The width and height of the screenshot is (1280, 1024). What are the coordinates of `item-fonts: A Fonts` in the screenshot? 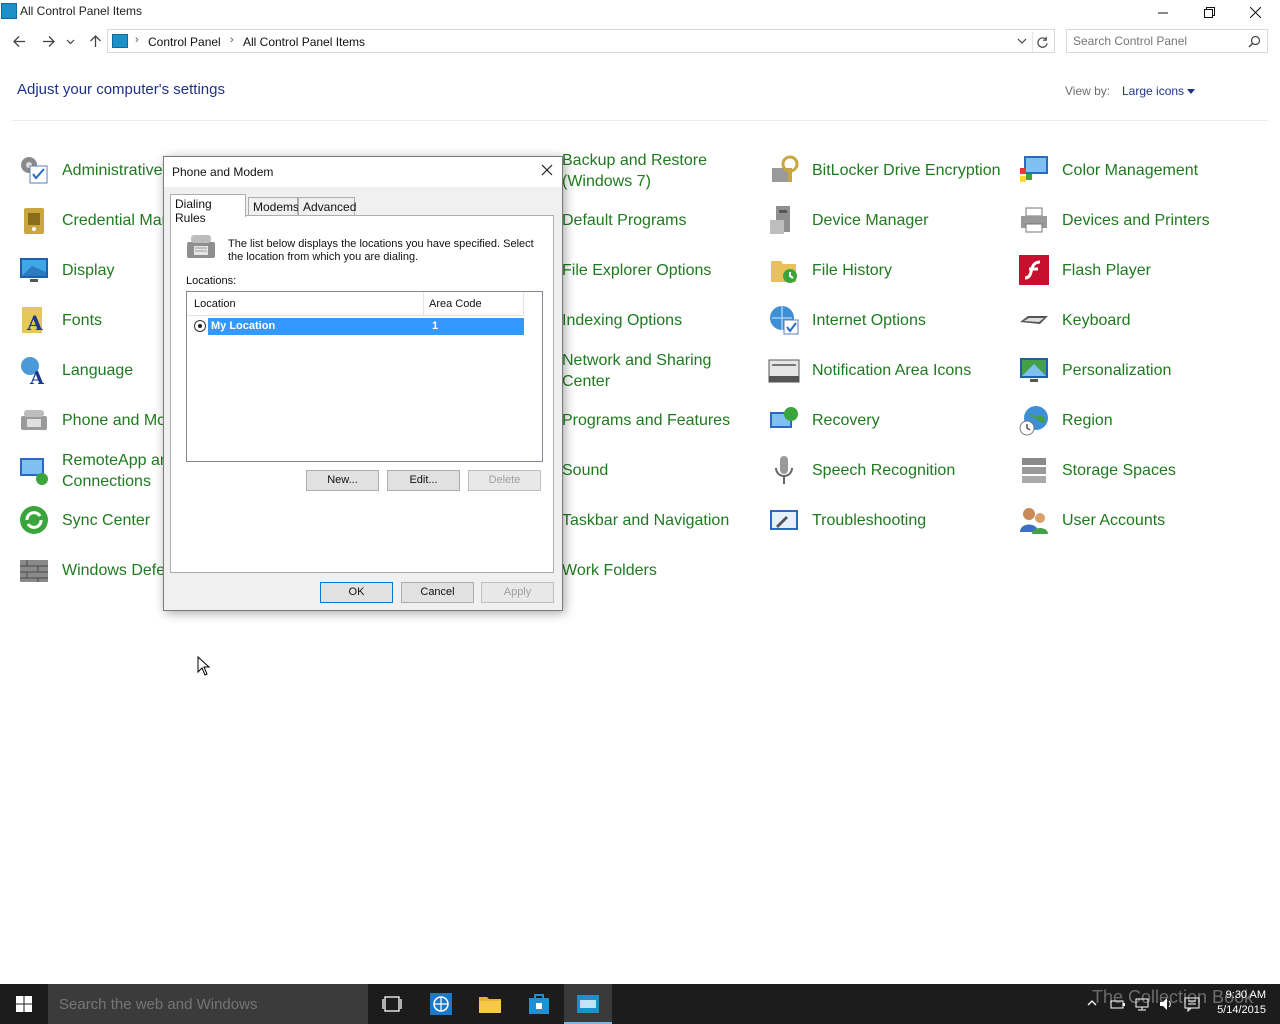 It's located at (93, 320).